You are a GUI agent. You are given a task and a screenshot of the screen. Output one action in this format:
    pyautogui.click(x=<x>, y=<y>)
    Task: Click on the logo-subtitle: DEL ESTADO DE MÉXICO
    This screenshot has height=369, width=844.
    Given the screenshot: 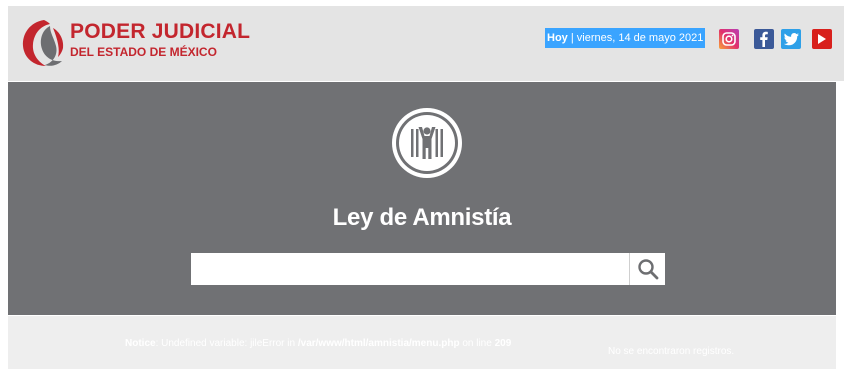 What is the action you would take?
    pyautogui.click(x=143, y=52)
    